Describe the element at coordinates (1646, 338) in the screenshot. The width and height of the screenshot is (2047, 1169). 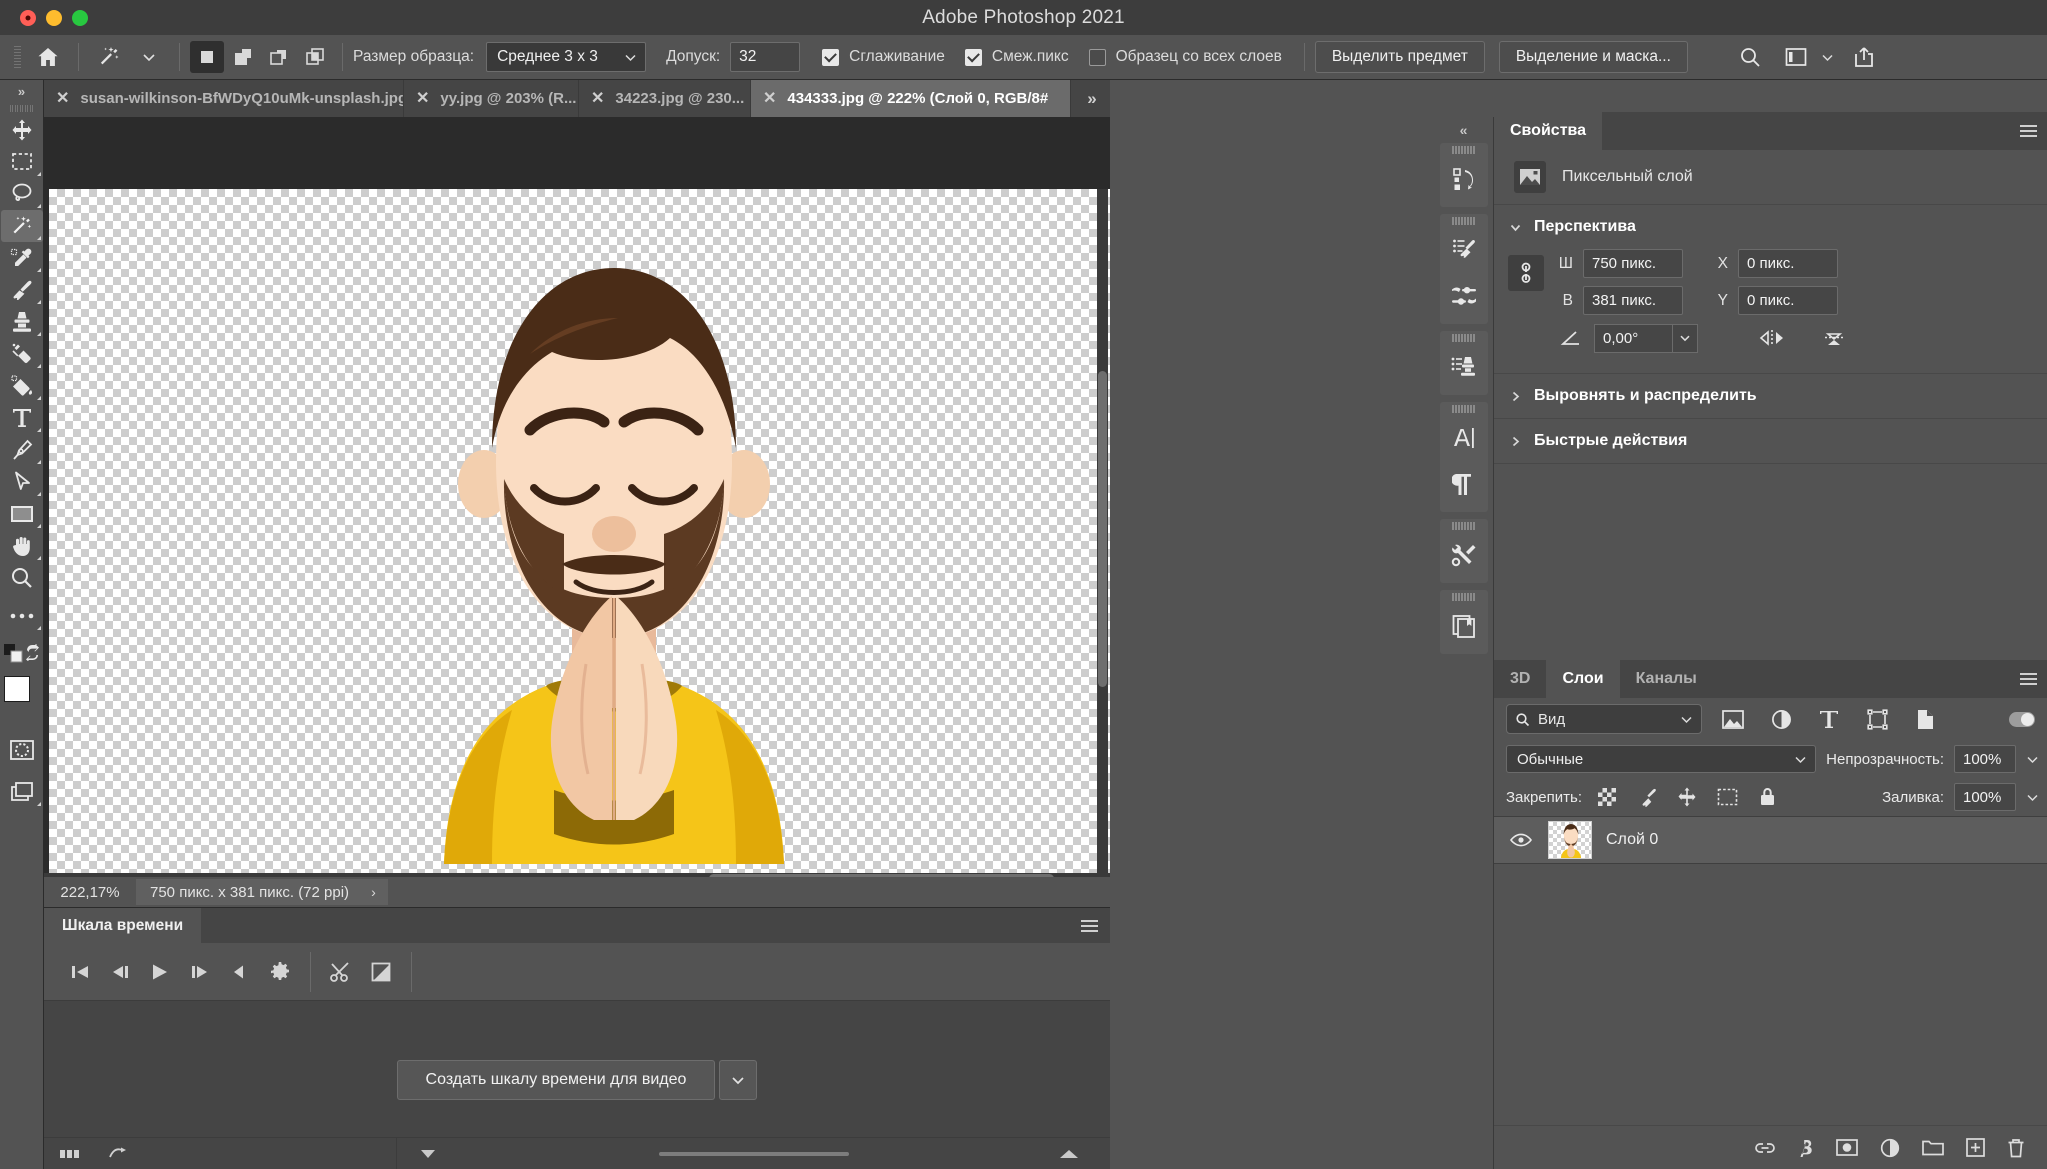
I see `angle-field-group: 0,00°` at that location.